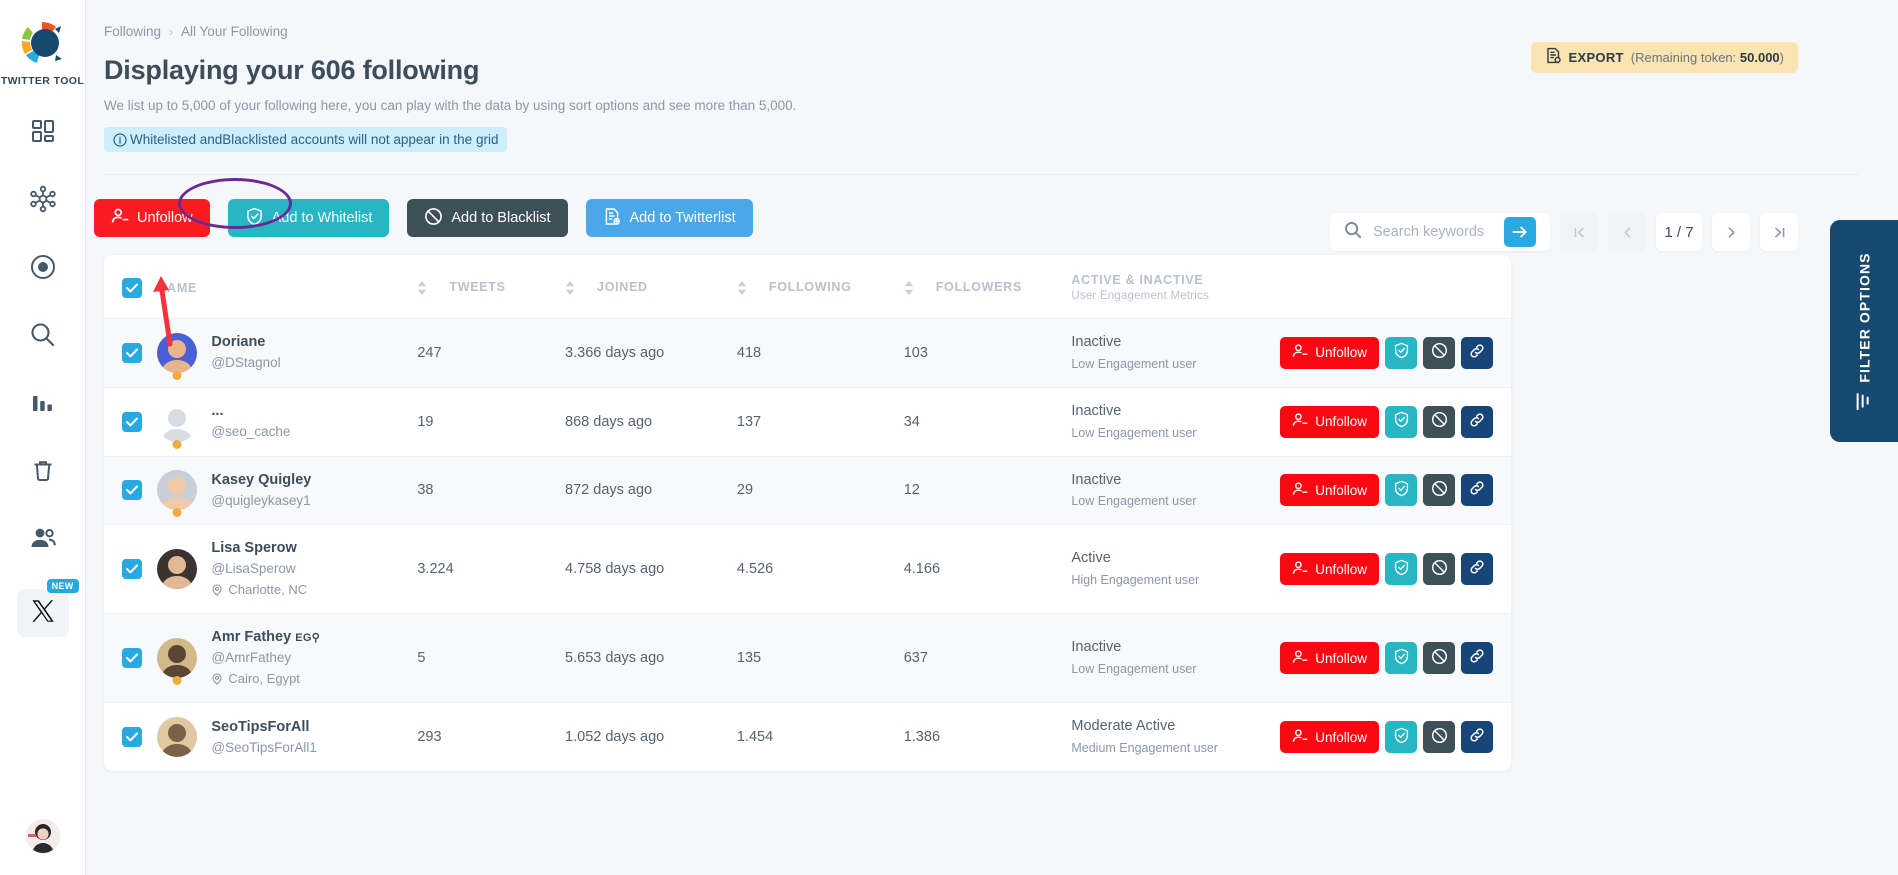  Describe the element at coordinates (1679, 232) in the screenshot. I see `pagination-current-page: 1 / 7` at that location.